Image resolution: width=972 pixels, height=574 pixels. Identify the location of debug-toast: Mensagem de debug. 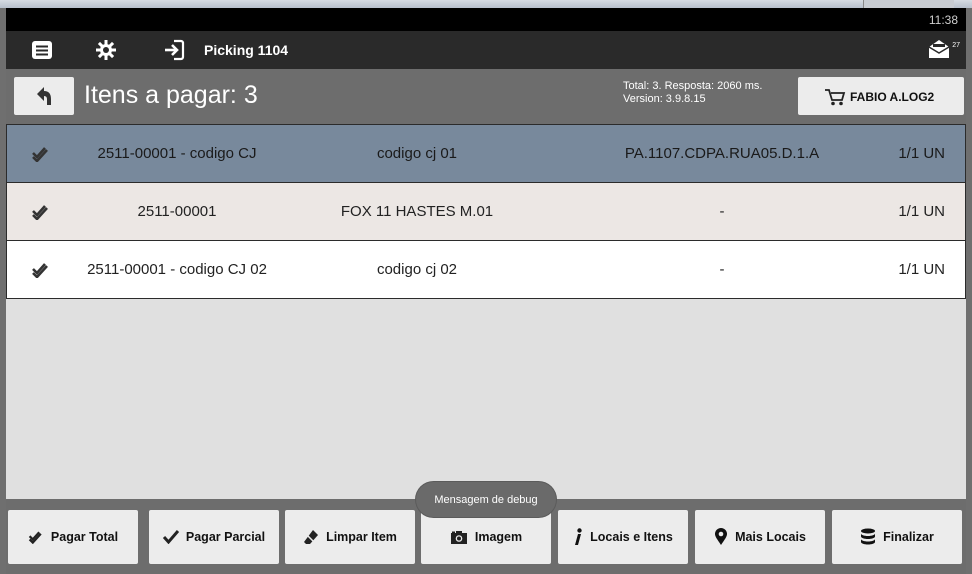
(486, 499).